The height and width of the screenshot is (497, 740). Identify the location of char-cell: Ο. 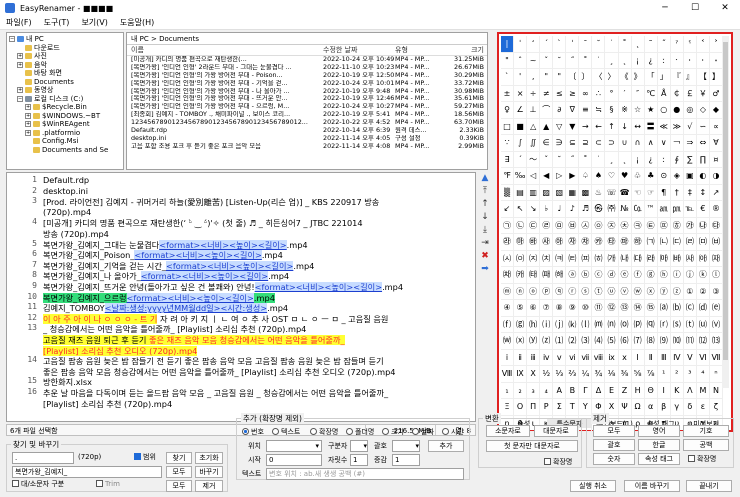
(521, 407).